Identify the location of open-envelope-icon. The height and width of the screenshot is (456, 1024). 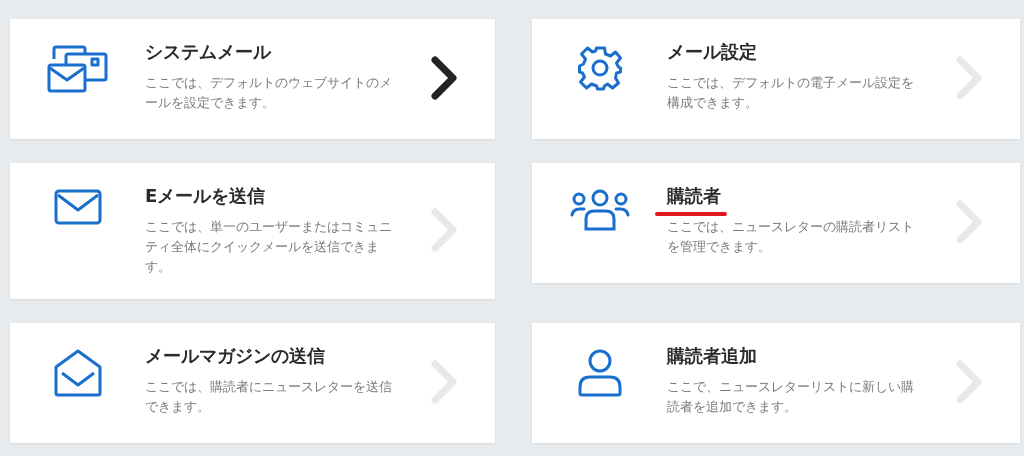
(77, 373).